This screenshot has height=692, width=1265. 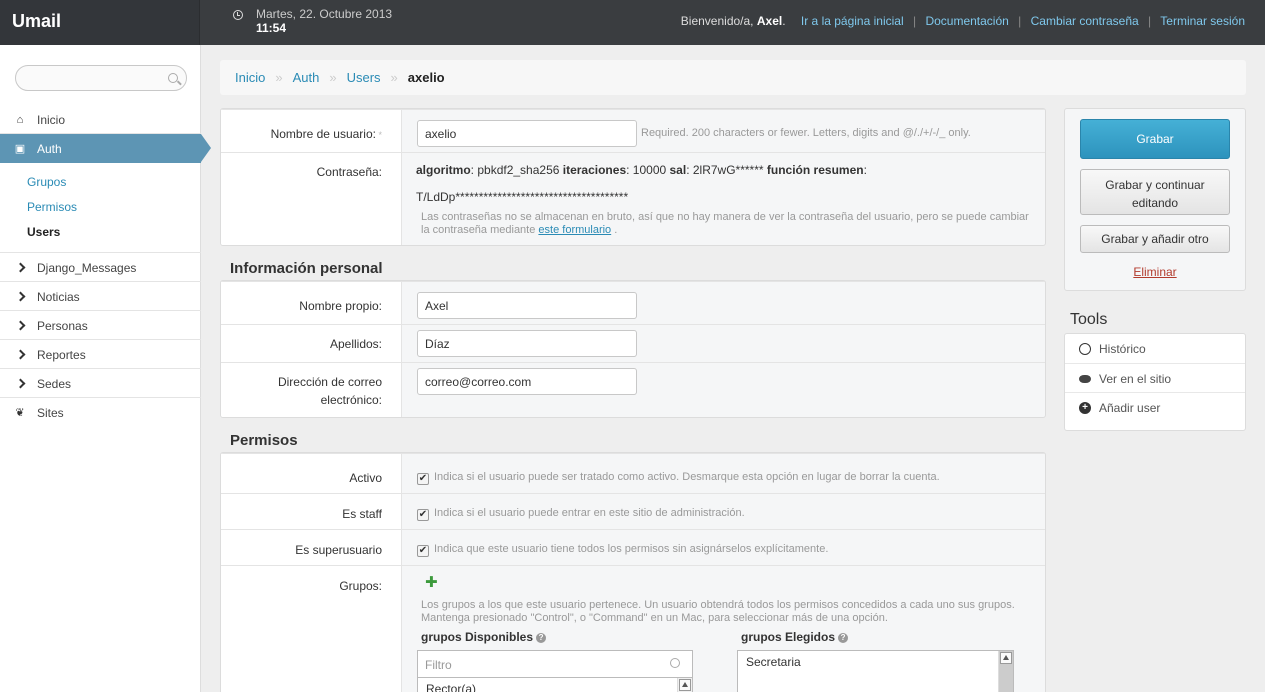 What do you see at coordinates (773, 662) in the screenshot?
I see `list-item: Secretaria` at bounding box center [773, 662].